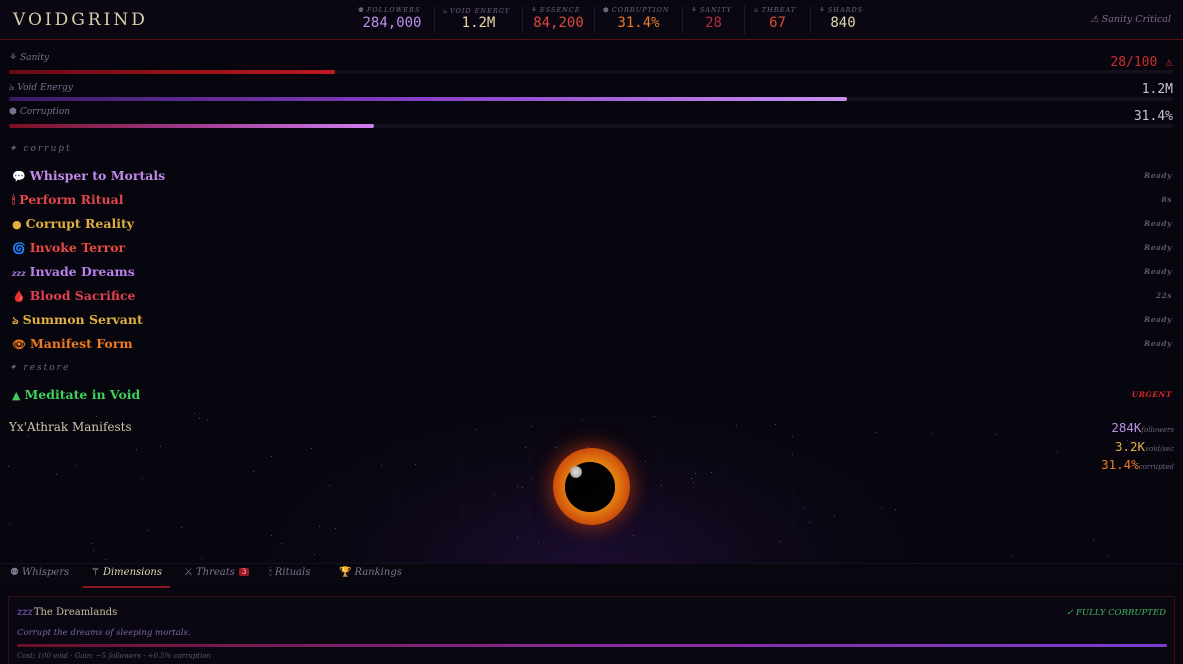  I want to click on dimension-description: Corrupt the dreams of sleeping mortals., so click(104, 633).